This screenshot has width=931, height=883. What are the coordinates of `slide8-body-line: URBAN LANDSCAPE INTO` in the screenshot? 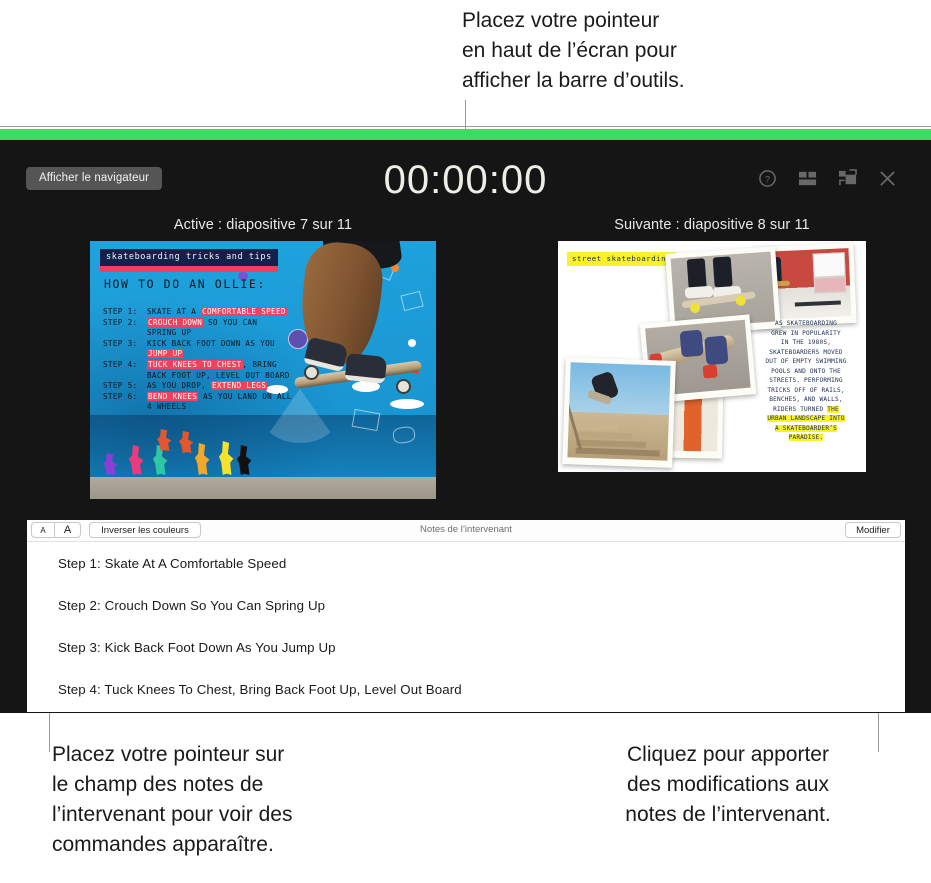 It's located at (806, 419).